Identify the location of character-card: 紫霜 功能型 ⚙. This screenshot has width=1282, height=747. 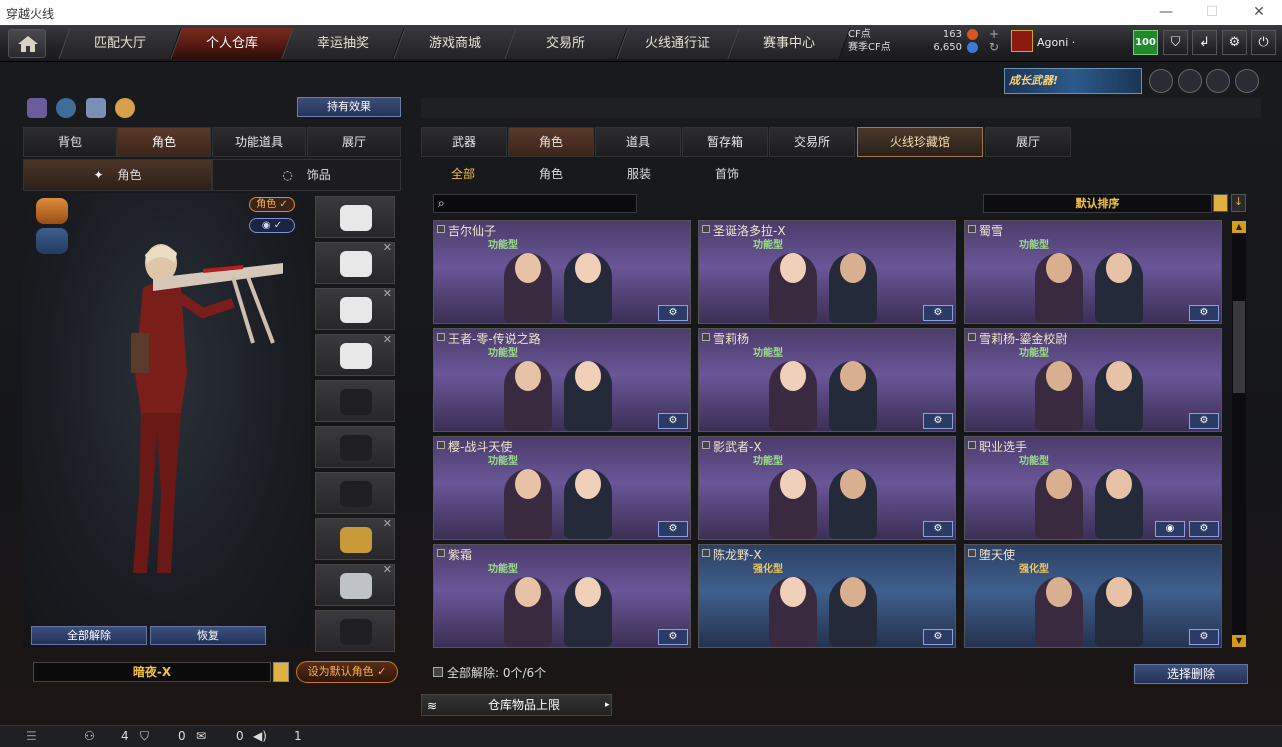
(562, 596).